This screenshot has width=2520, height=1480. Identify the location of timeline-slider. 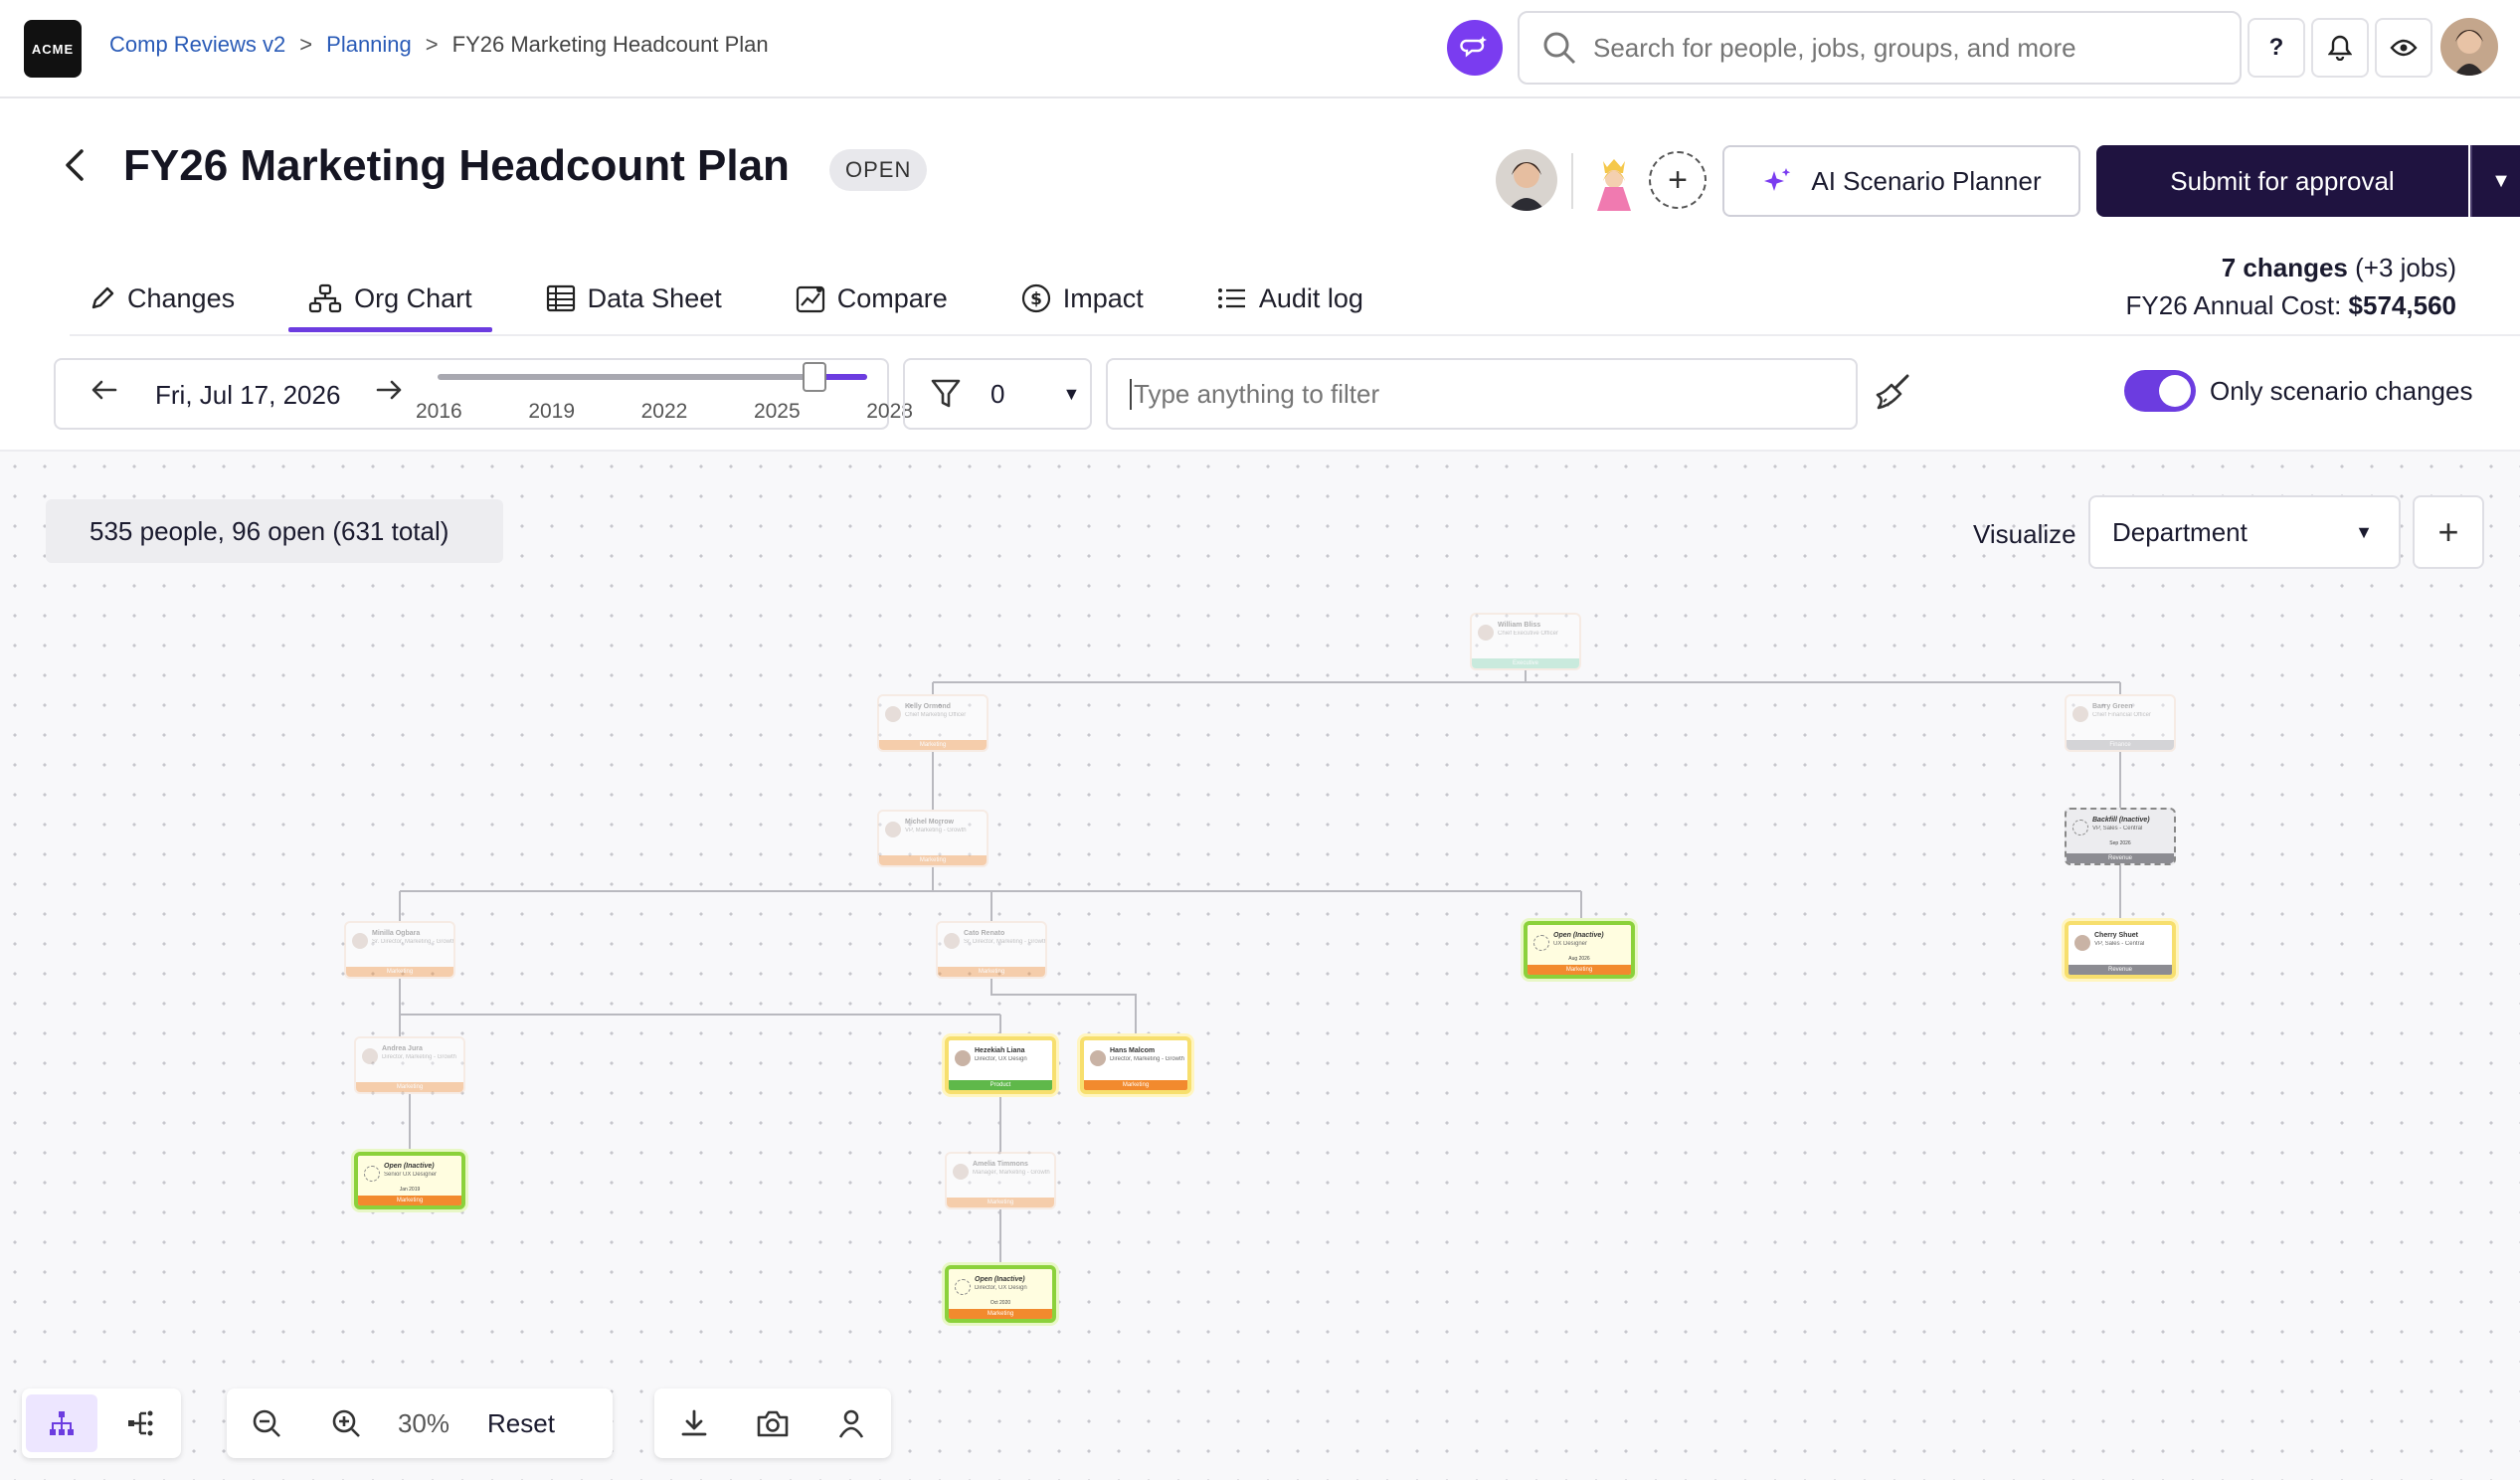
(652, 377).